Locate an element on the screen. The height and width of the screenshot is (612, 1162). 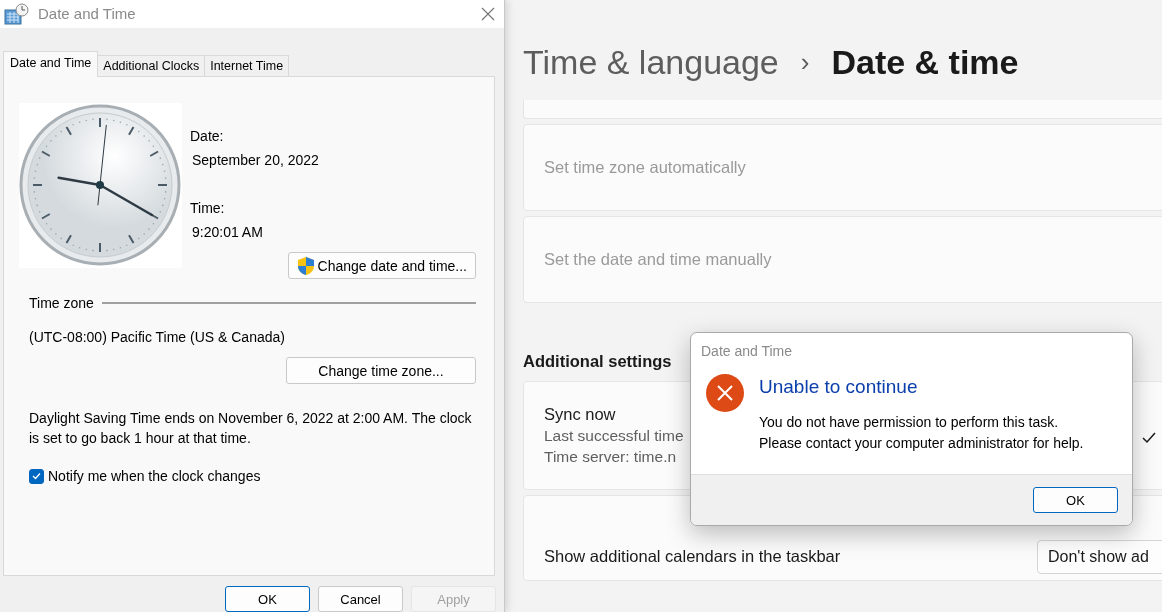
tab: Internet Time is located at coordinates (247, 66).